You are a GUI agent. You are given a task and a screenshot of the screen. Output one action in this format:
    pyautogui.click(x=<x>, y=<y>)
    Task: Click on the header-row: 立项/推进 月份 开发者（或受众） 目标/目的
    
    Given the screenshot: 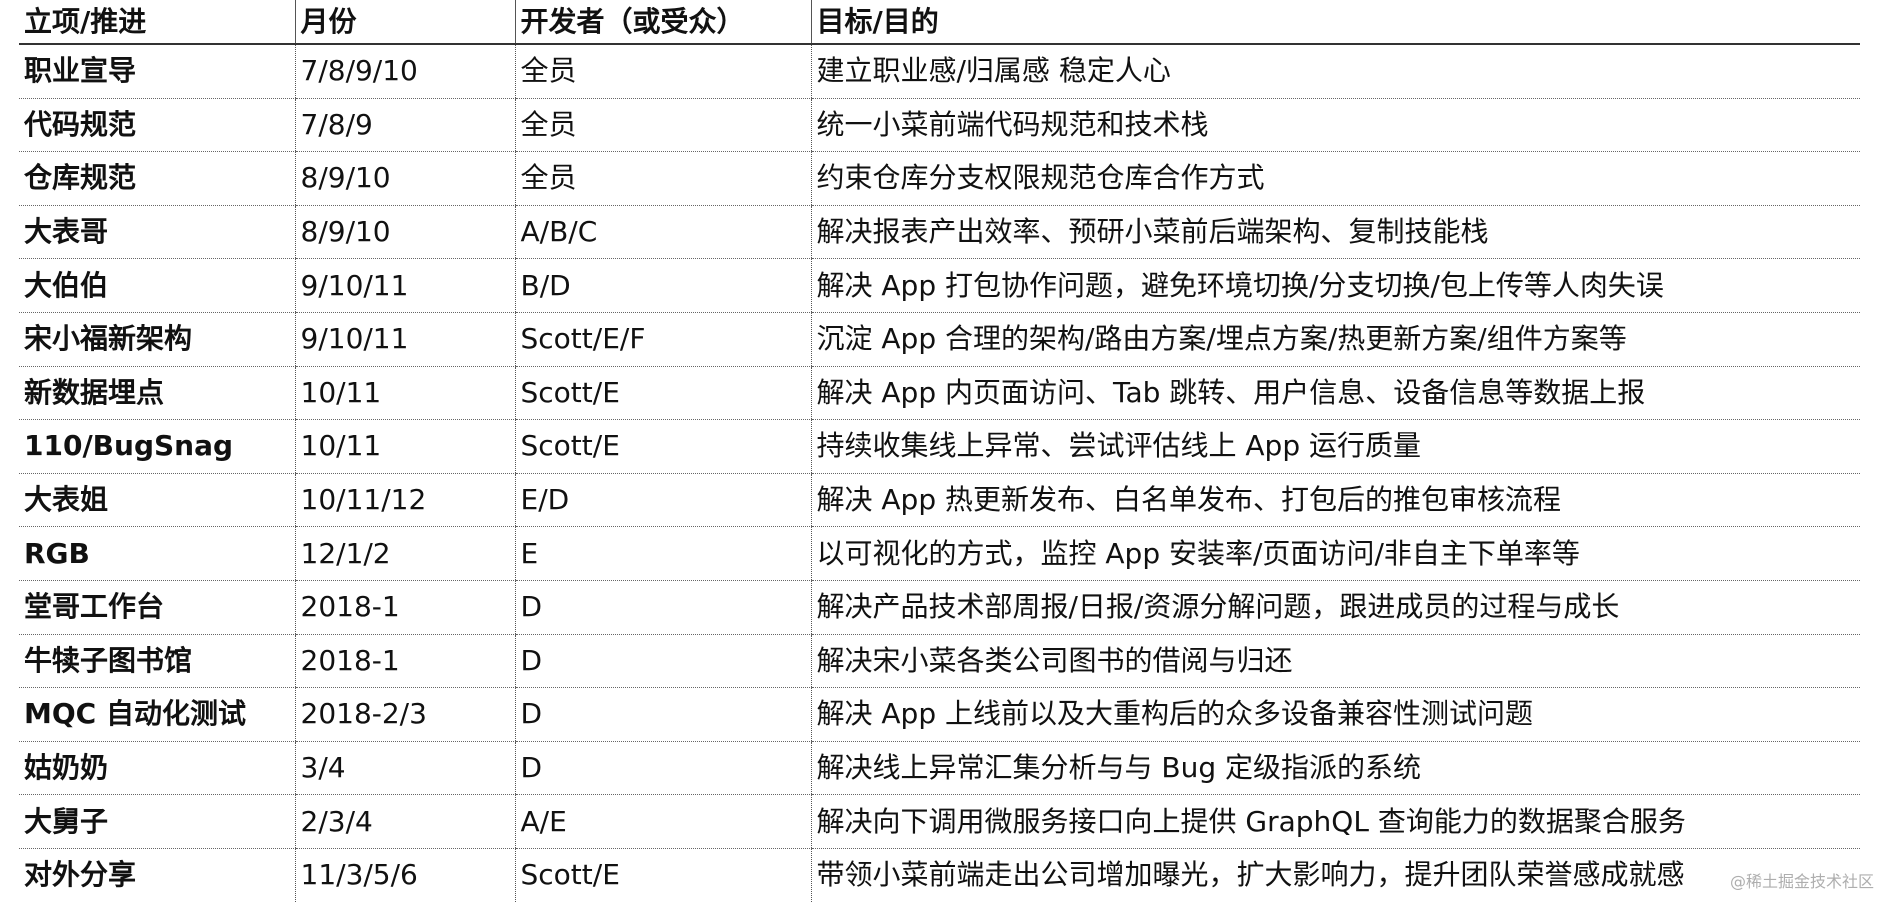 What is the action you would take?
    pyautogui.click(x=939, y=22)
    